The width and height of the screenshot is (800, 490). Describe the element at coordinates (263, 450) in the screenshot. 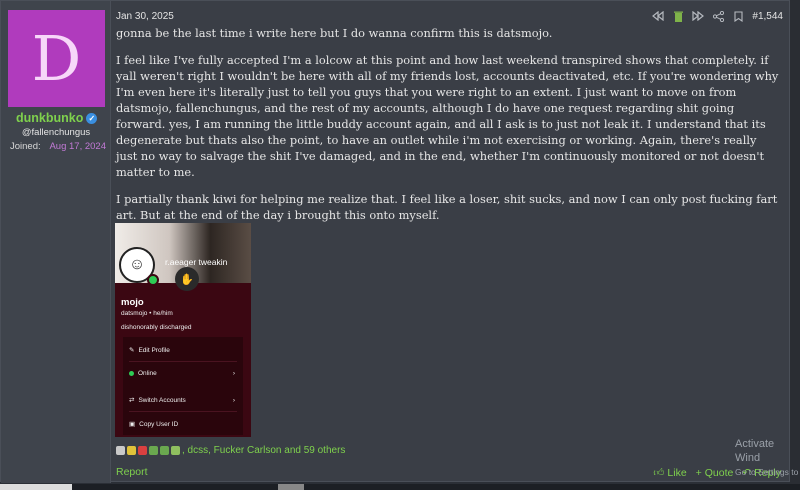

I see `reaction-users: , dcss, Fucker Carlson and 59 others` at that location.